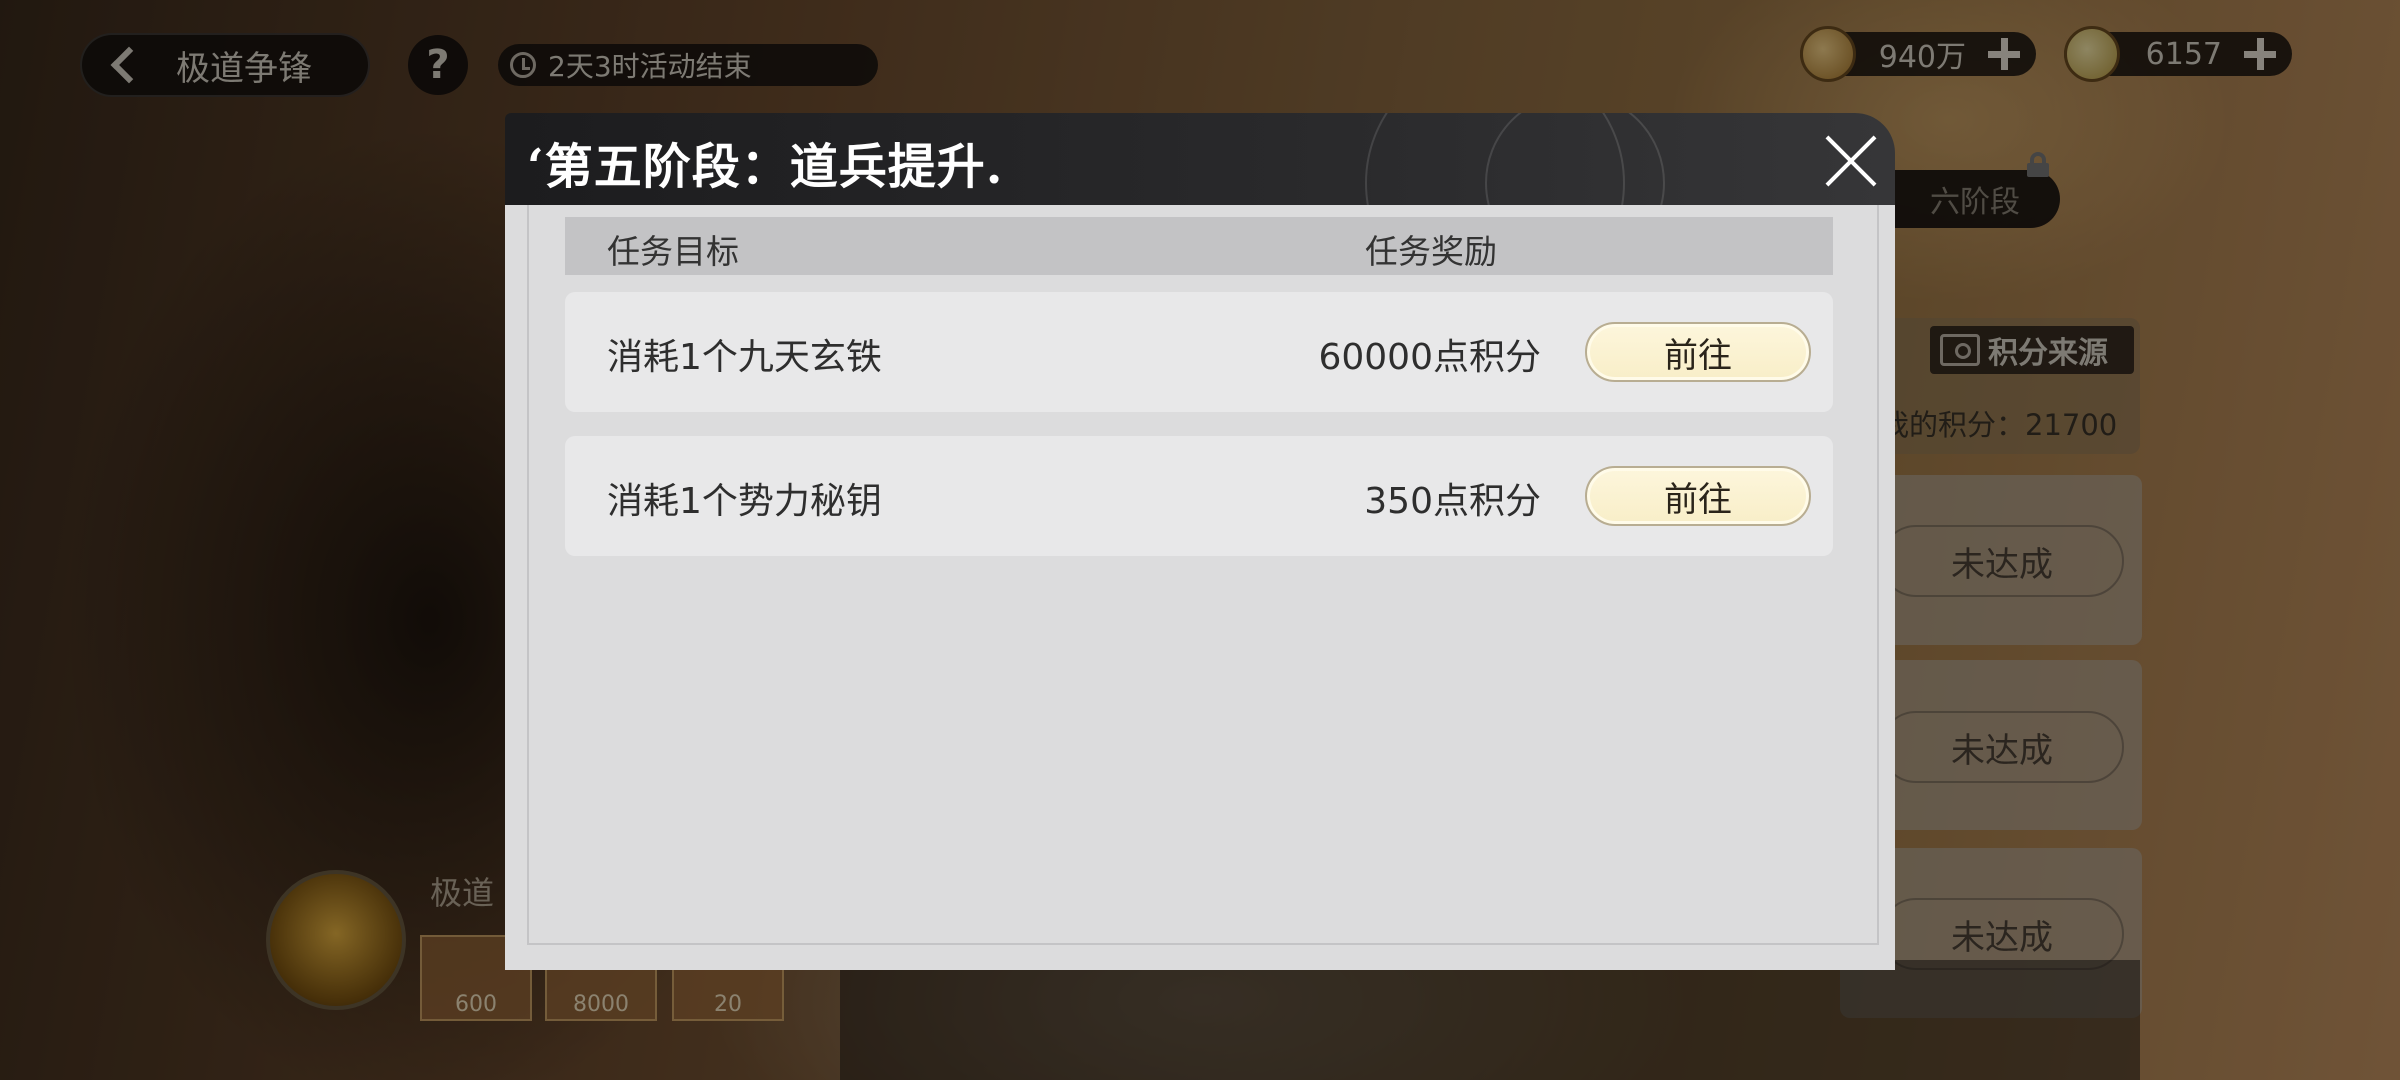  What do you see at coordinates (1575, 159) in the screenshot?
I see `header-ornament` at bounding box center [1575, 159].